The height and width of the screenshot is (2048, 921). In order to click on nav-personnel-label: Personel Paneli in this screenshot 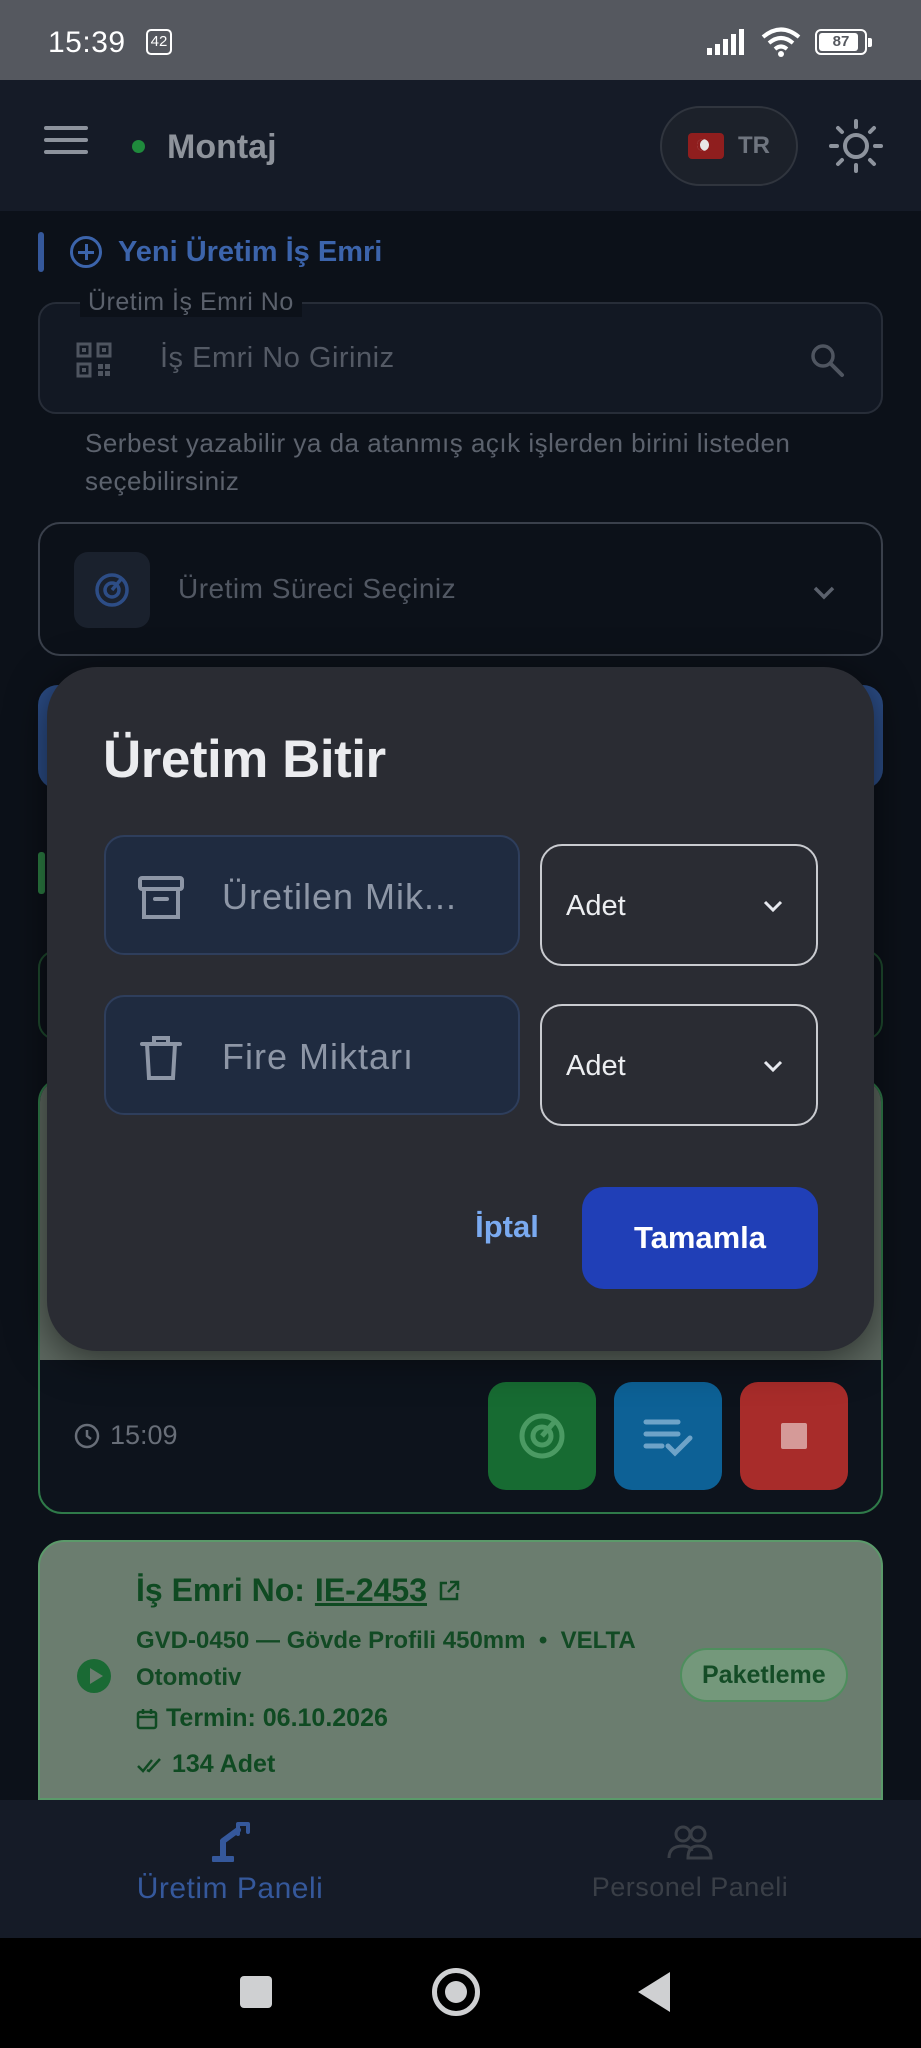, I will do `click(690, 1887)`.